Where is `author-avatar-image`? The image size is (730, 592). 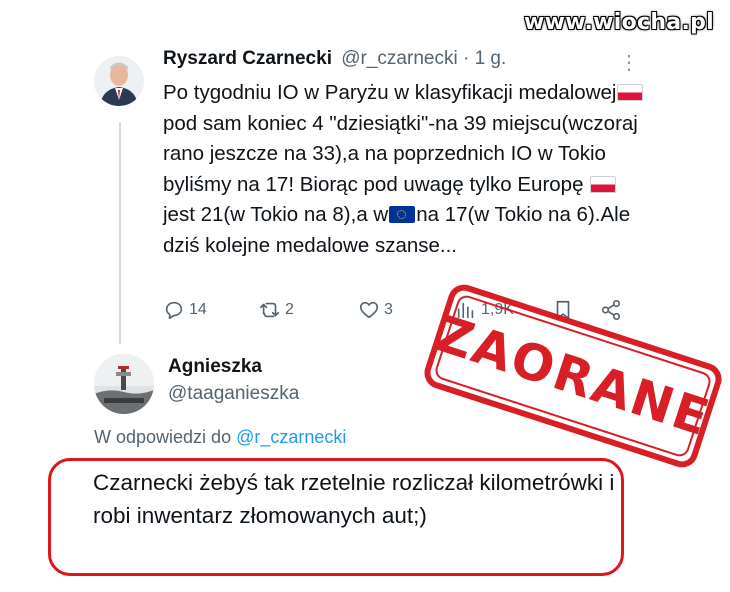 author-avatar-image is located at coordinates (119, 81).